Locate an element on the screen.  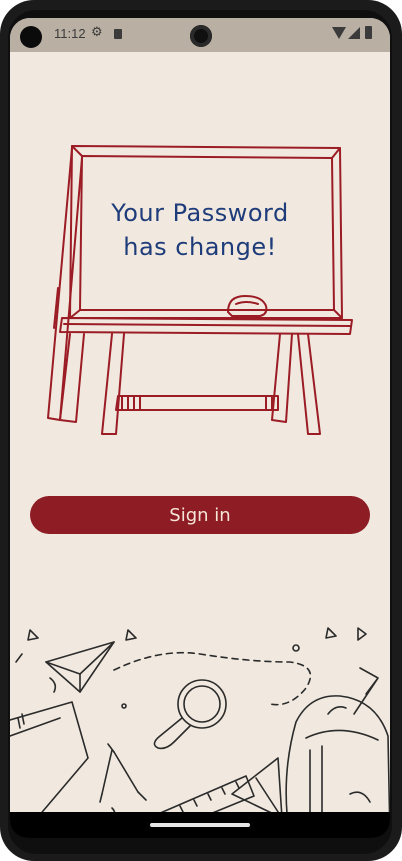
front-camera-icon is located at coordinates (201, 36).